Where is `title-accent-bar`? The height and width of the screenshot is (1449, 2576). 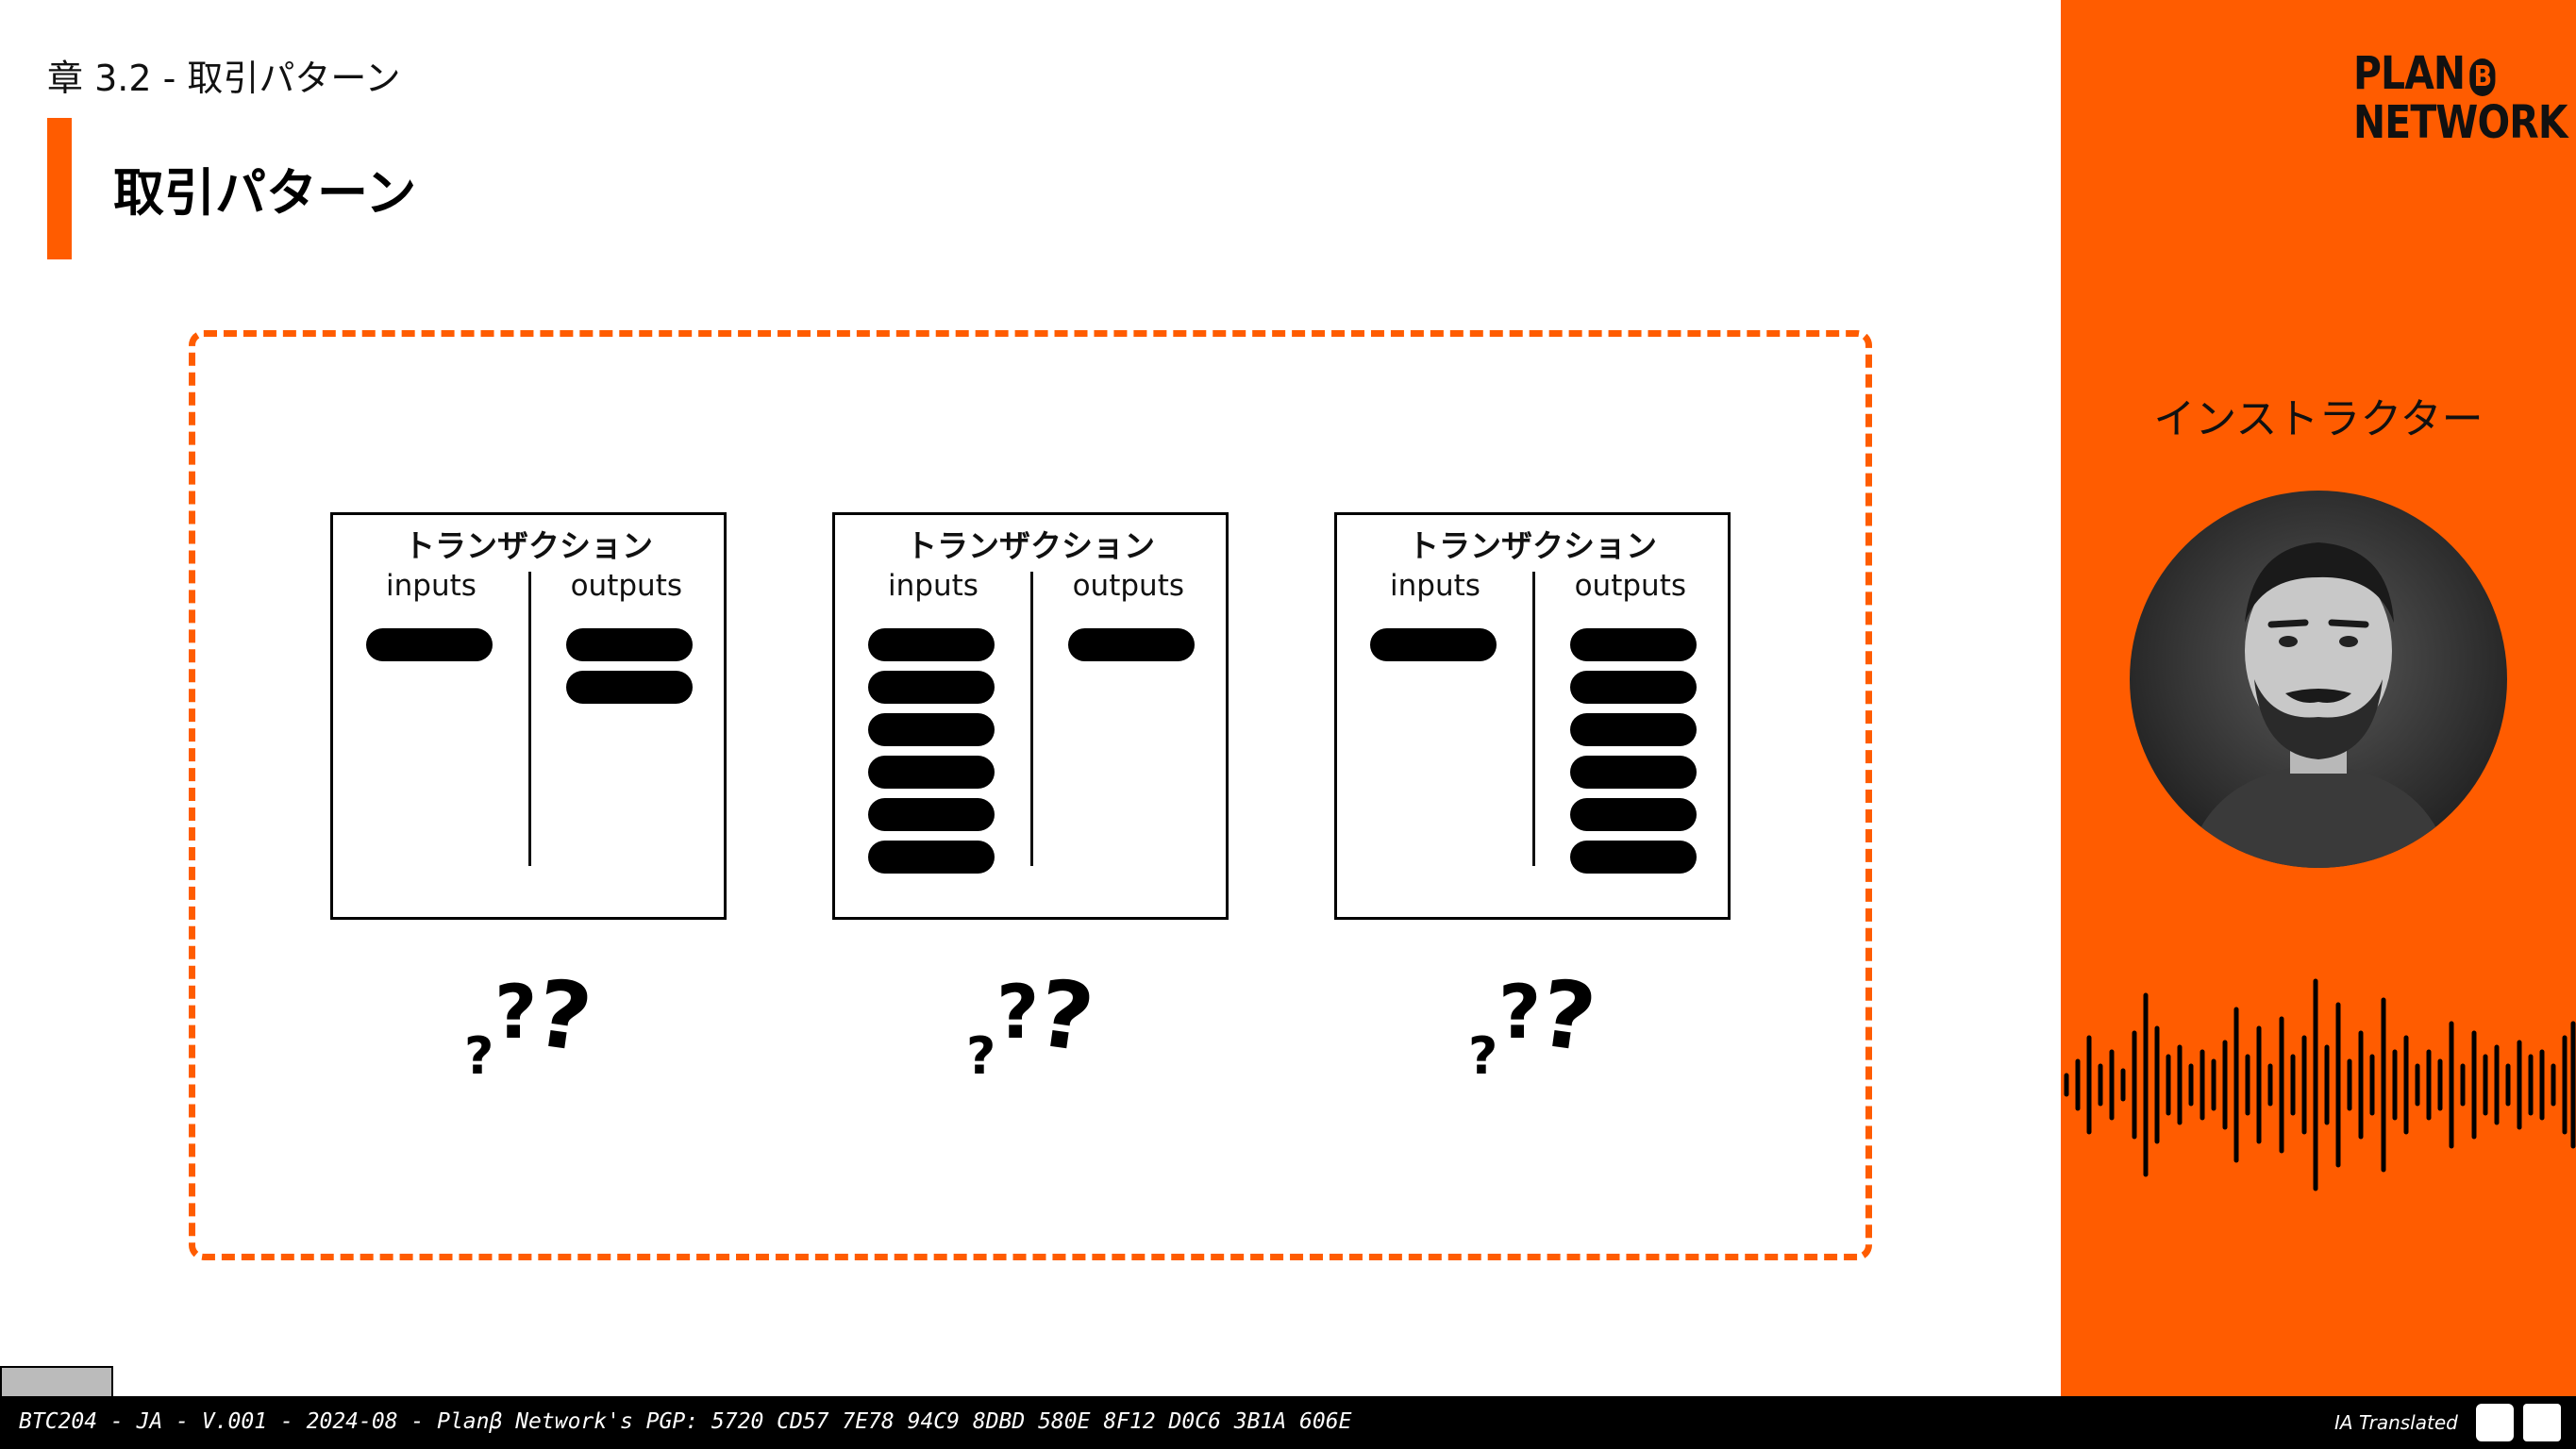
title-accent-bar is located at coordinates (59, 189).